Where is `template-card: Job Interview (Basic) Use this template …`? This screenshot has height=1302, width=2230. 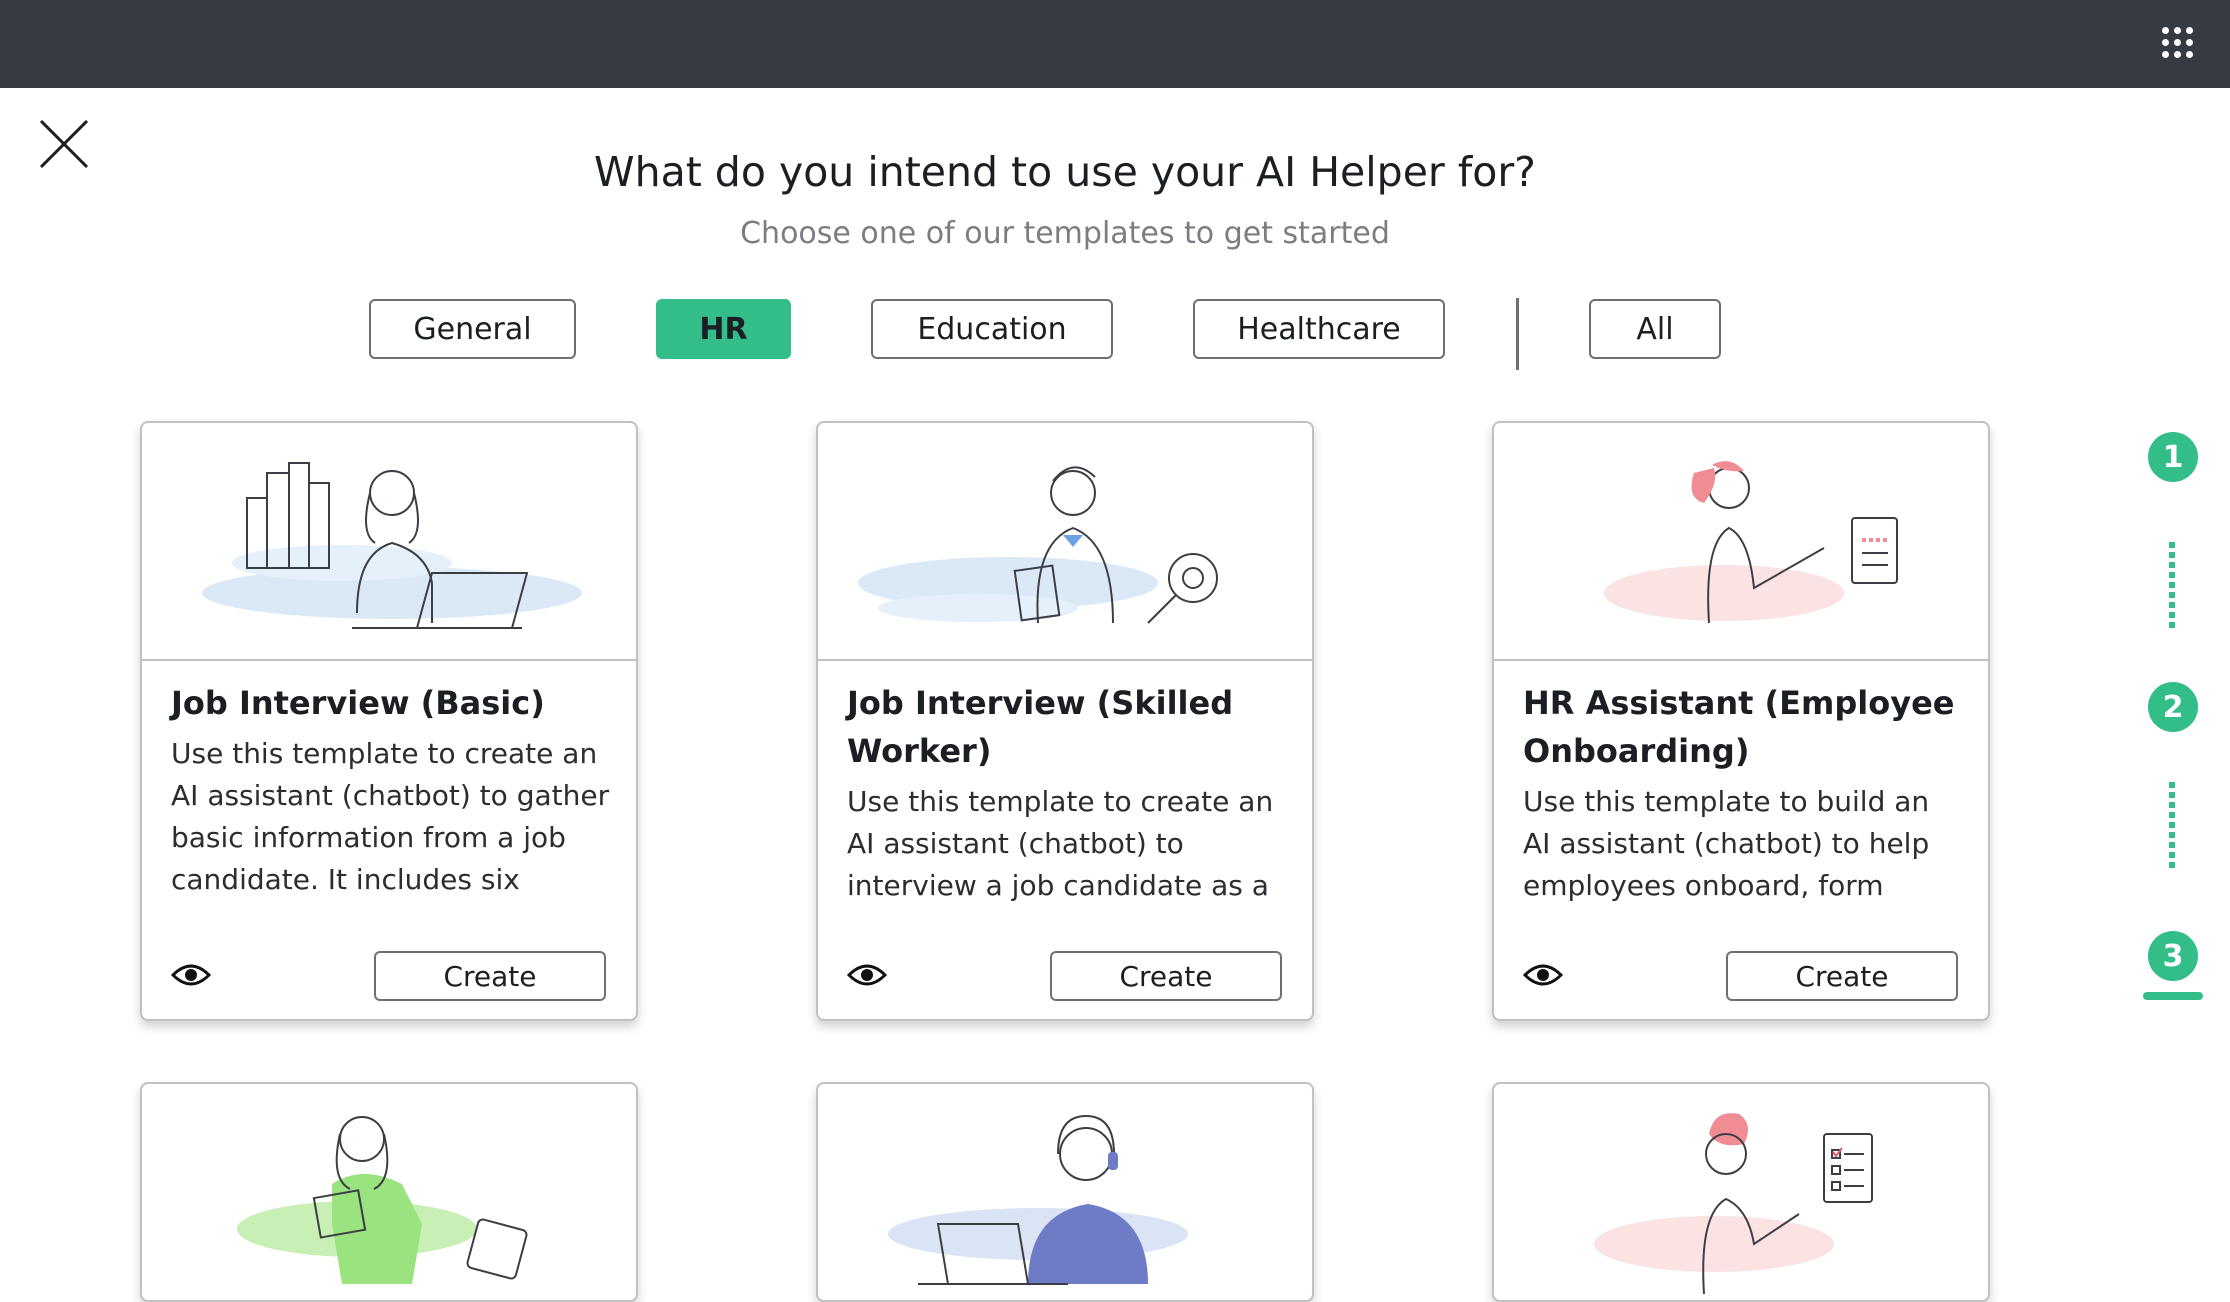
template-card: Job Interview (Basic) Use this template … is located at coordinates (389, 721).